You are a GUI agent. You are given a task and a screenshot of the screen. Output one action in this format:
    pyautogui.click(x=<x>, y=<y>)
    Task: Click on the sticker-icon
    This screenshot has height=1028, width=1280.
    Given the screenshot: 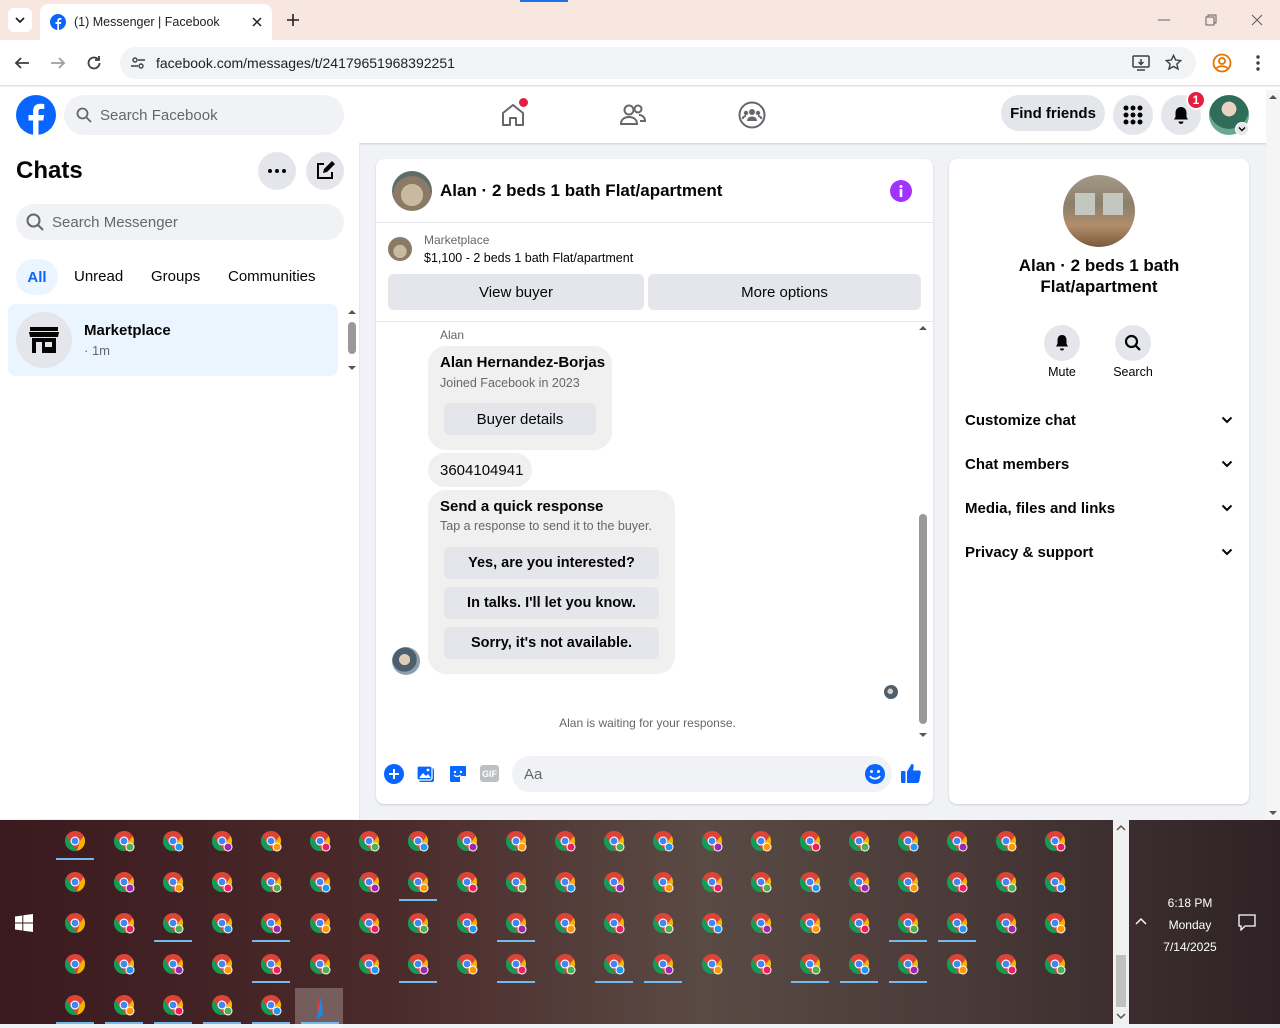 What is the action you would take?
    pyautogui.click(x=458, y=774)
    